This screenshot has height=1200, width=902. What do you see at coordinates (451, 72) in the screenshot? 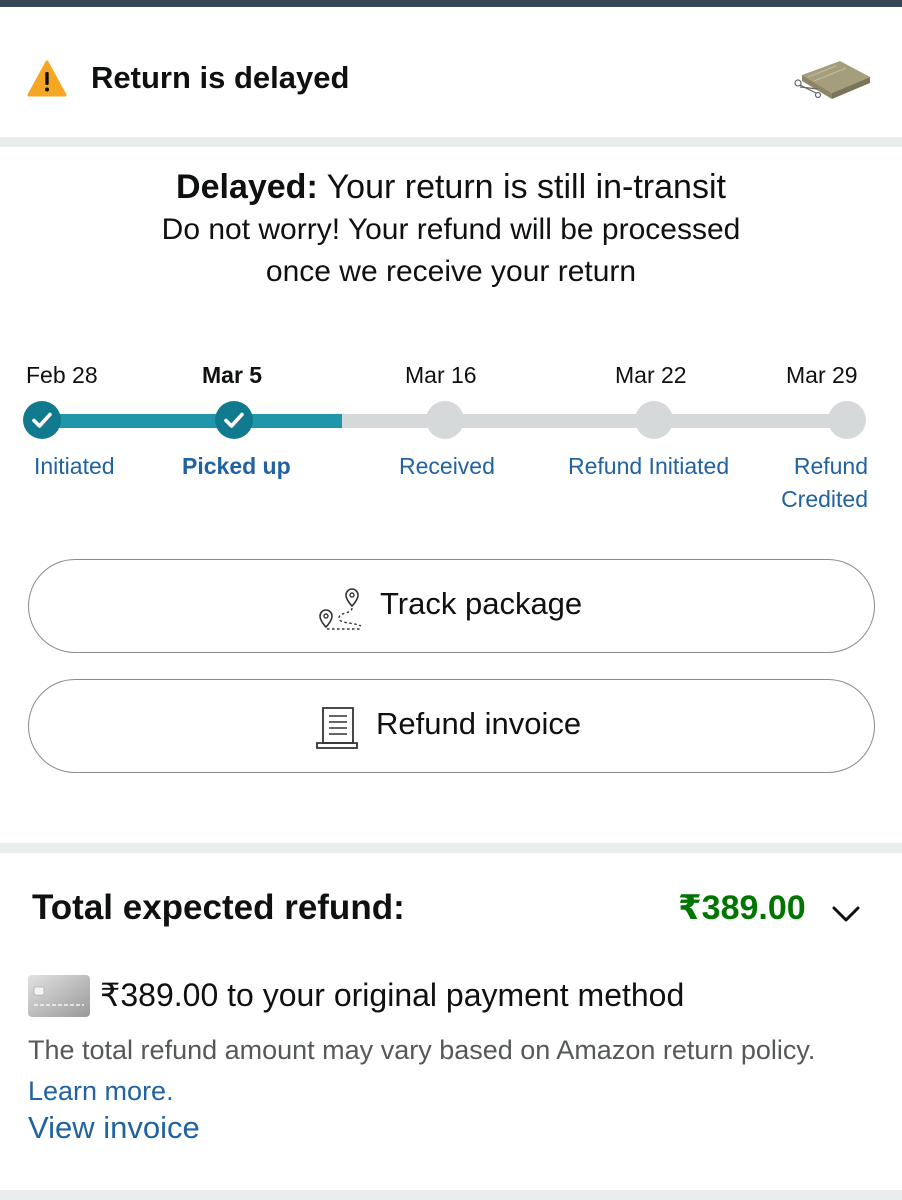
I see `return-header: Return is delayed` at bounding box center [451, 72].